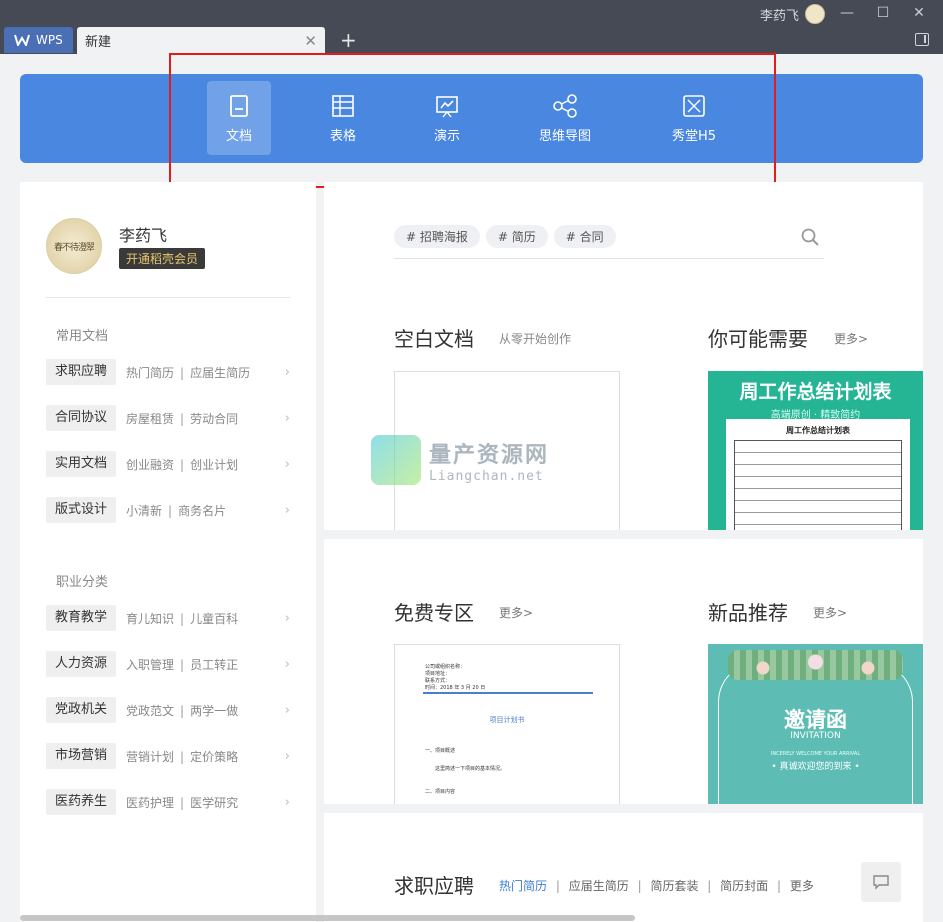 Image resolution: width=943 pixels, height=922 pixels. What do you see at coordinates (810, 237) in the screenshot?
I see `search-icon` at bounding box center [810, 237].